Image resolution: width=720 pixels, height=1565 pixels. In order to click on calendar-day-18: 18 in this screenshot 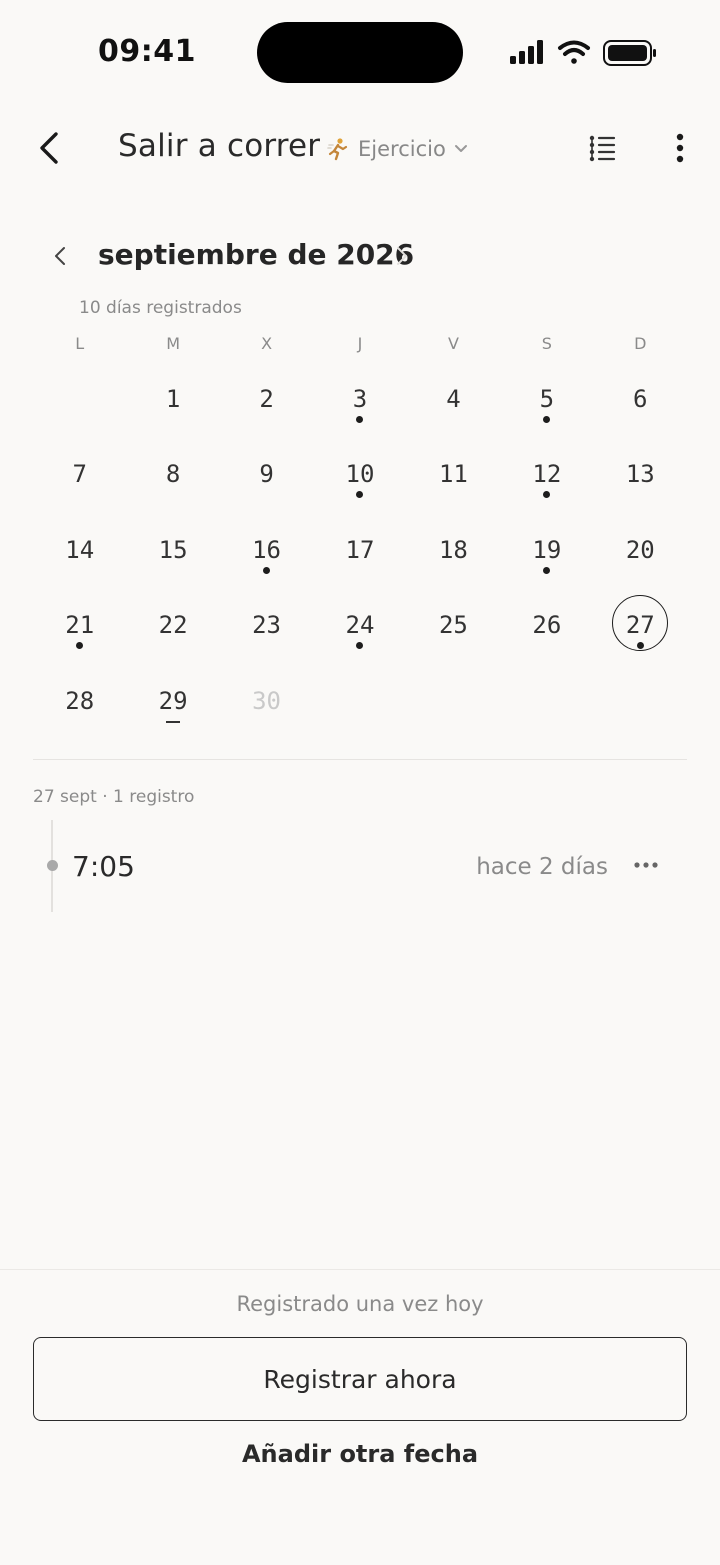, I will do `click(453, 550)`.